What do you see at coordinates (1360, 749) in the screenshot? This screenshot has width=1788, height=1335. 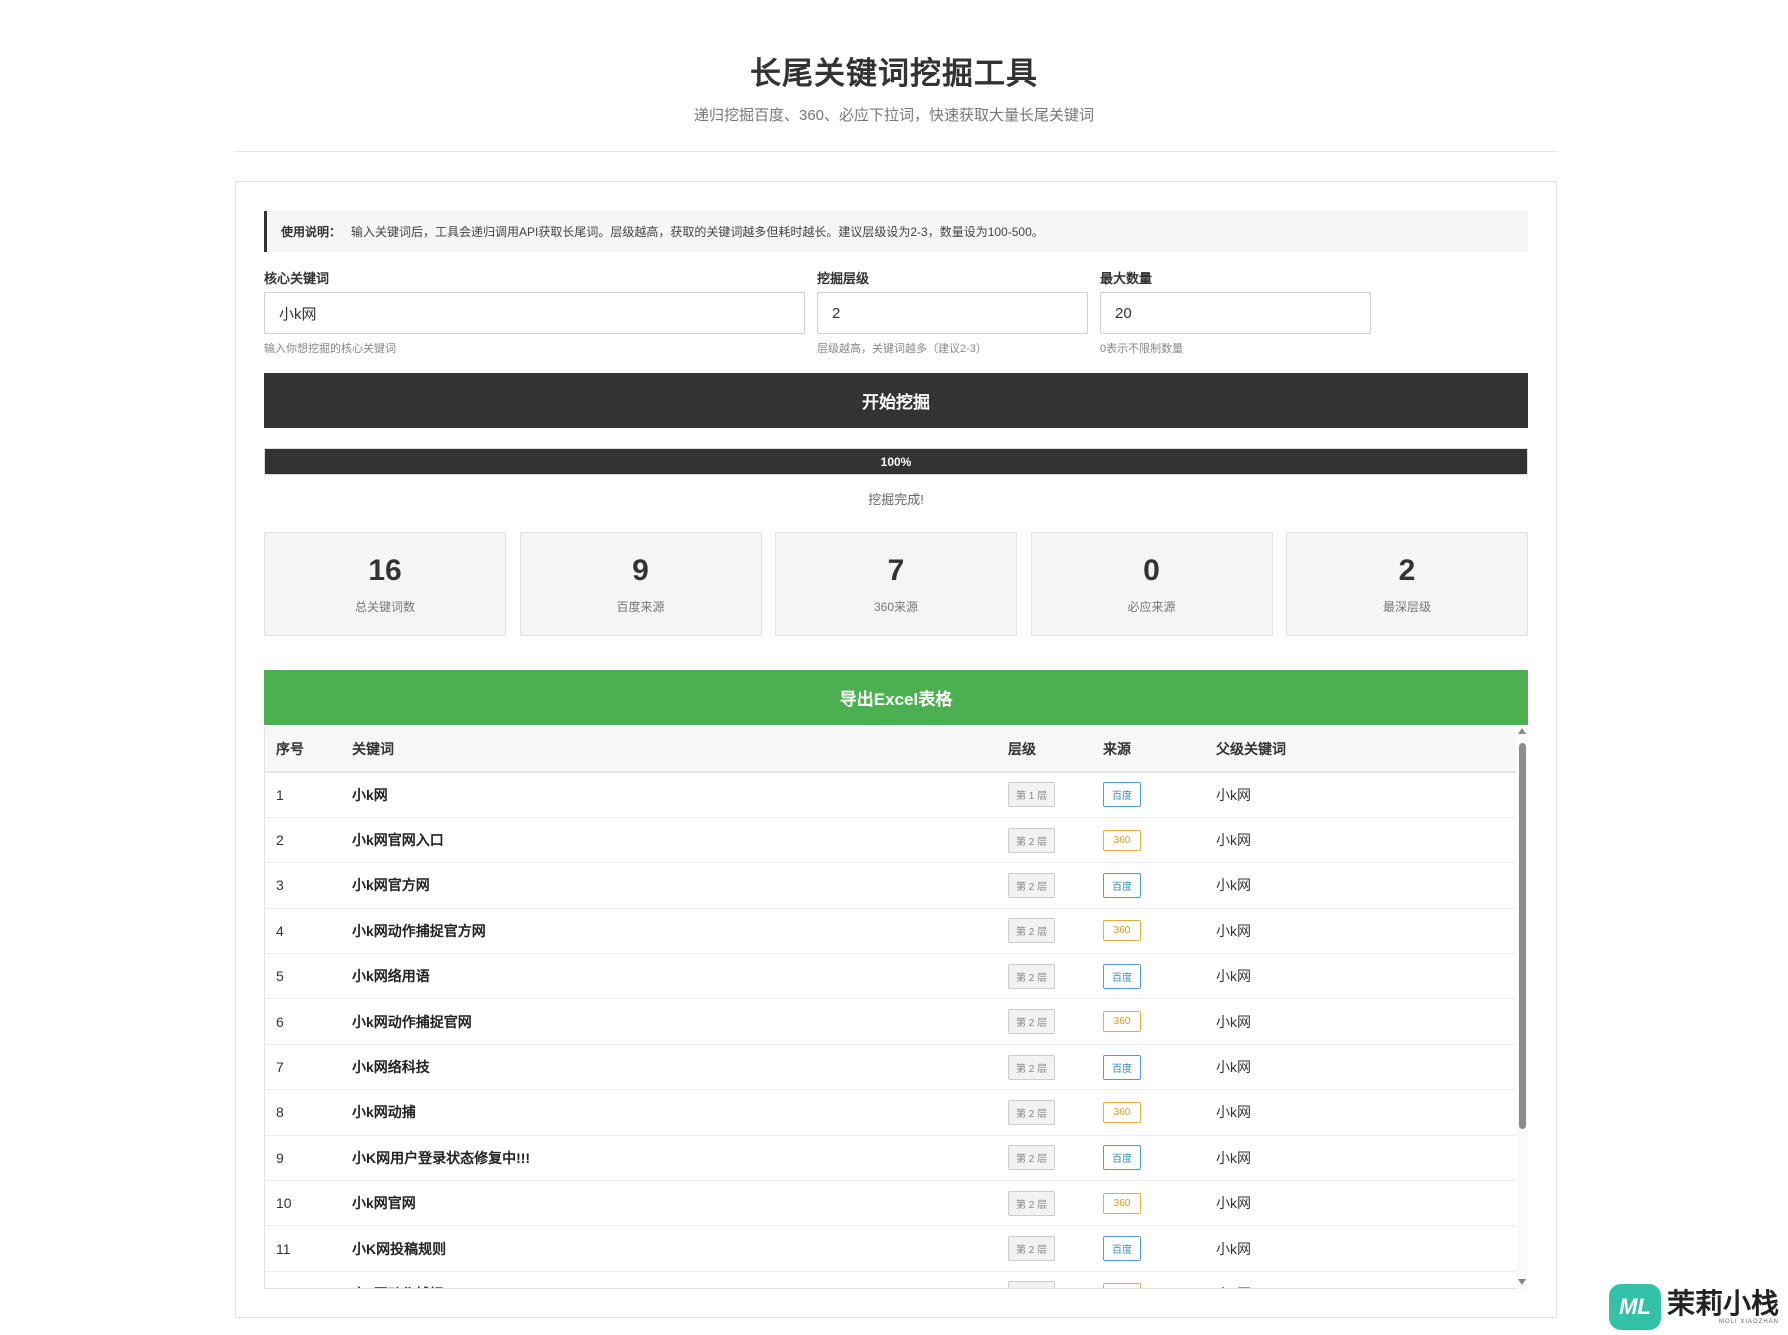 I see `col-header-parent: 父级关键词` at bounding box center [1360, 749].